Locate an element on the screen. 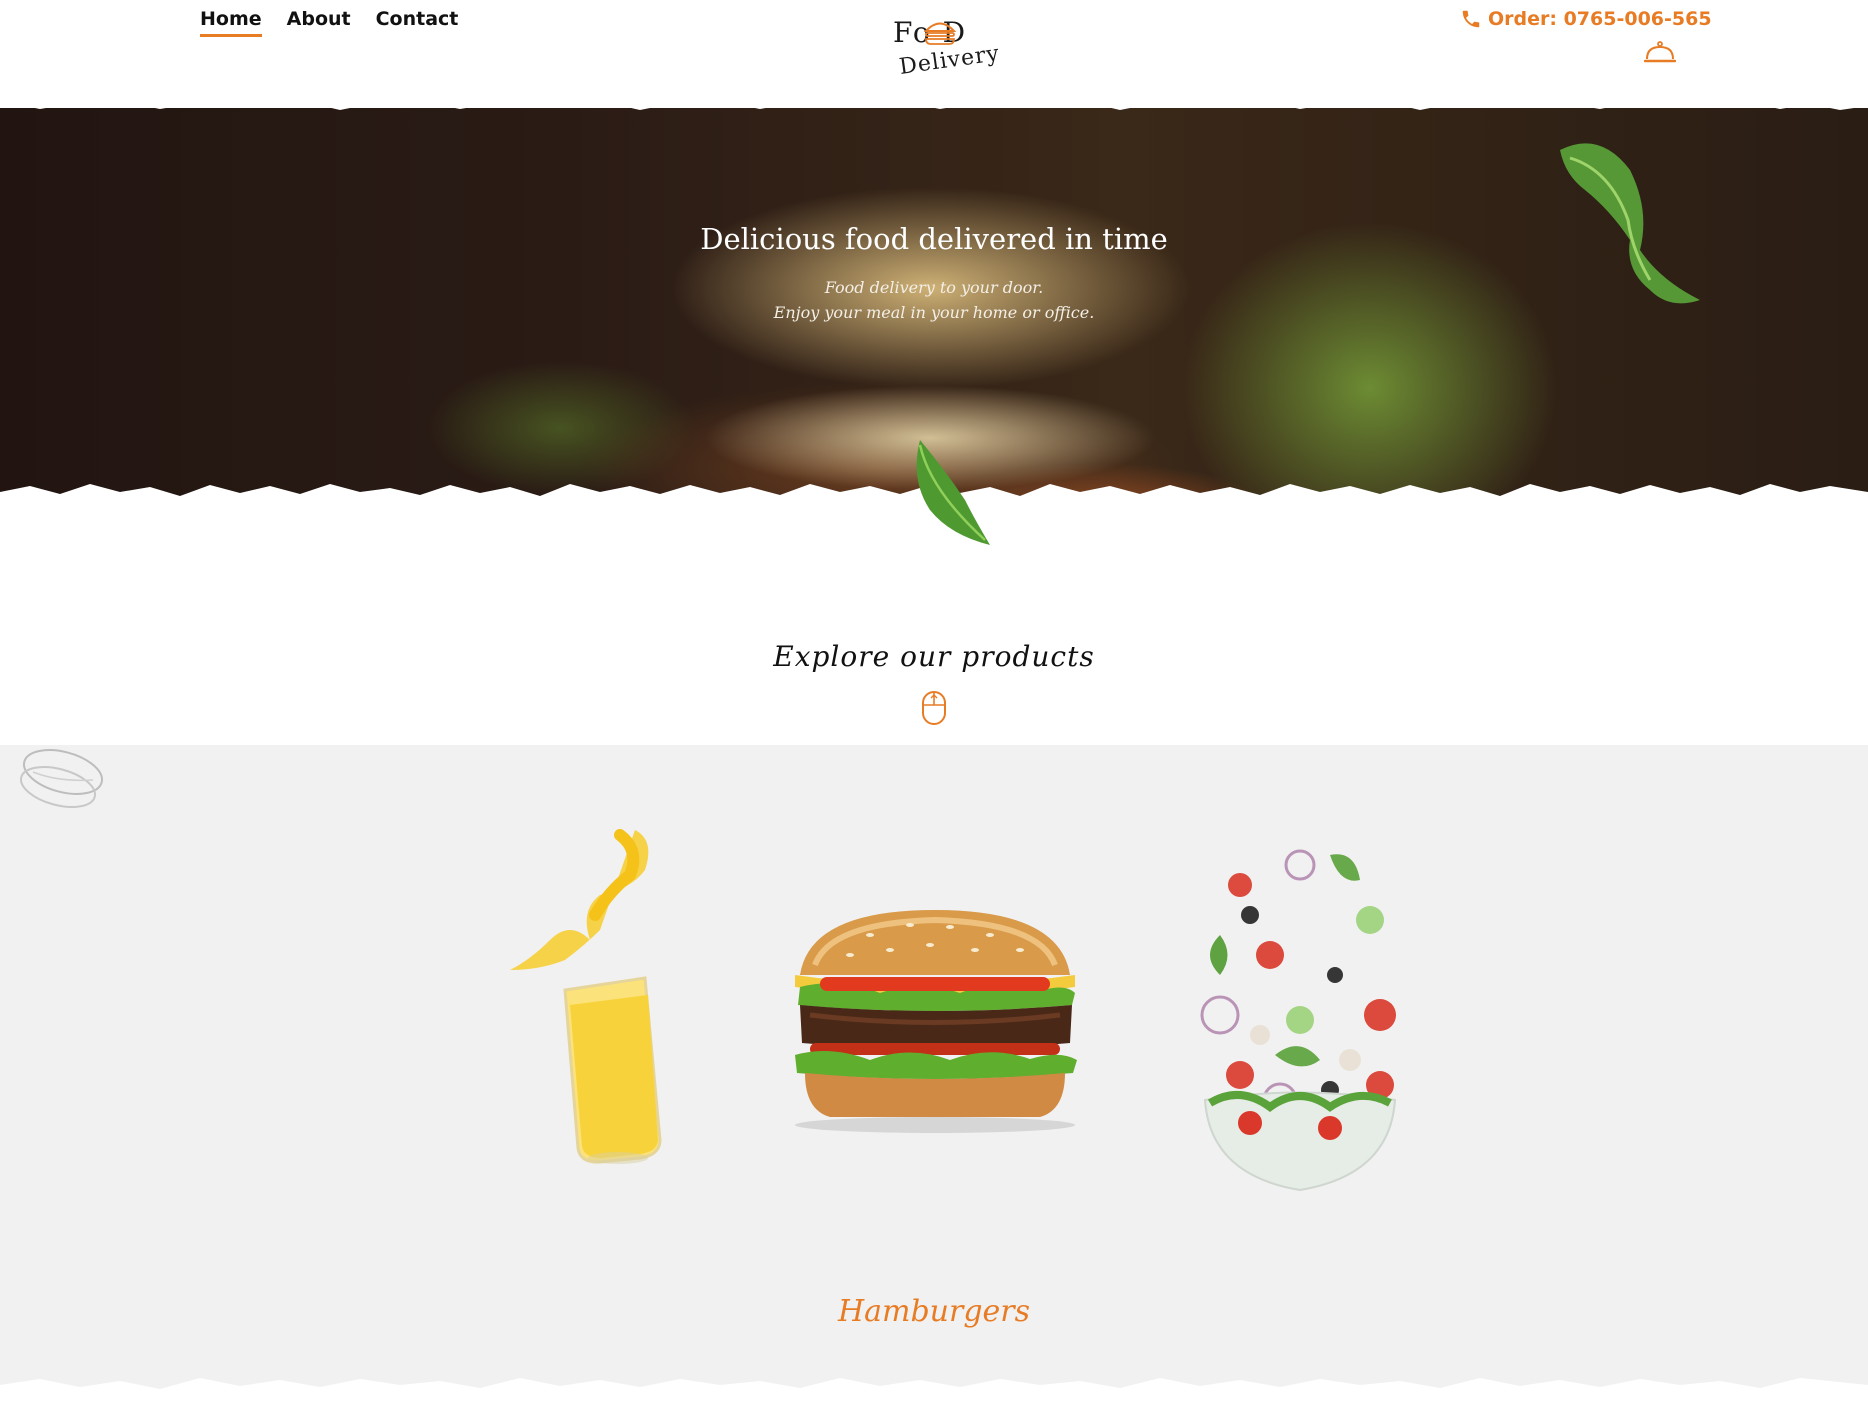  bread-sketch-decoration is located at coordinates (61, 778).